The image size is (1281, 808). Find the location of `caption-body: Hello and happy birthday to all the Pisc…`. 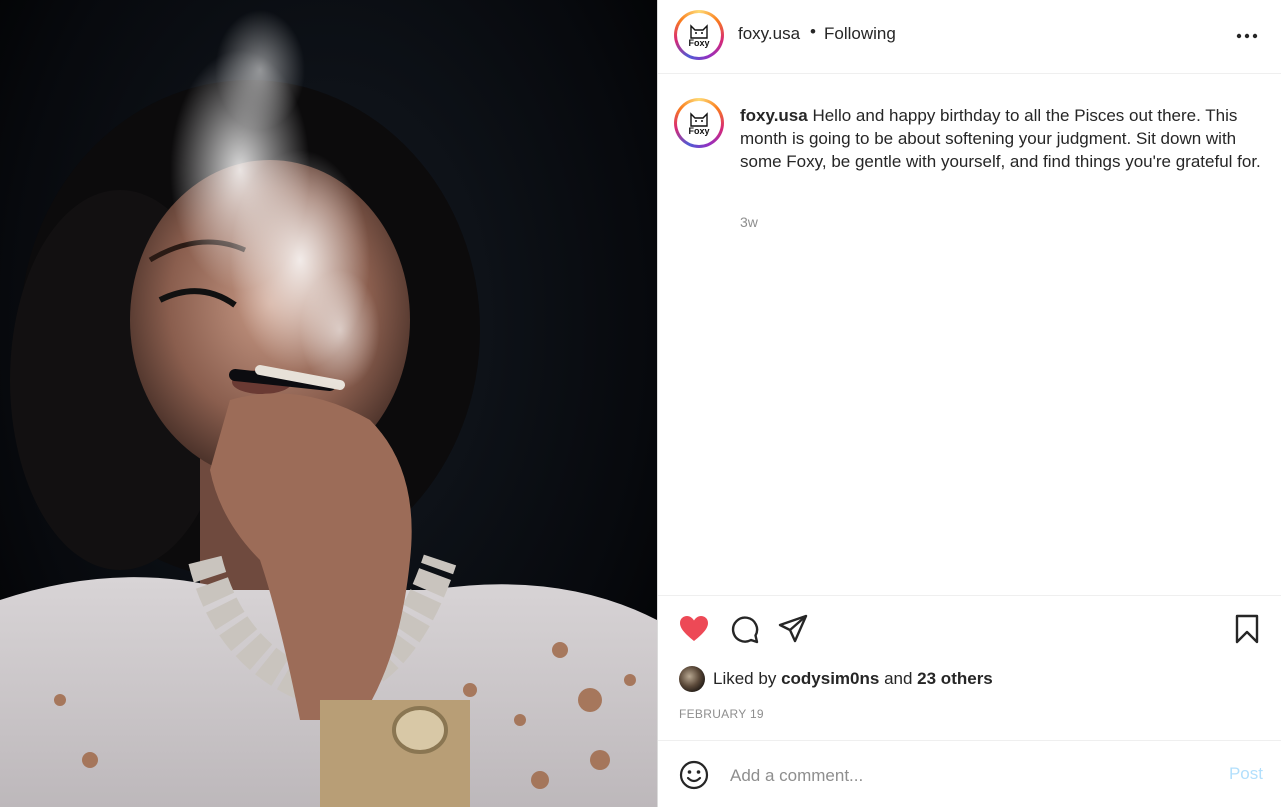

caption-body: Hello and happy birthday to all the Pisc… is located at coordinates (1000, 138).